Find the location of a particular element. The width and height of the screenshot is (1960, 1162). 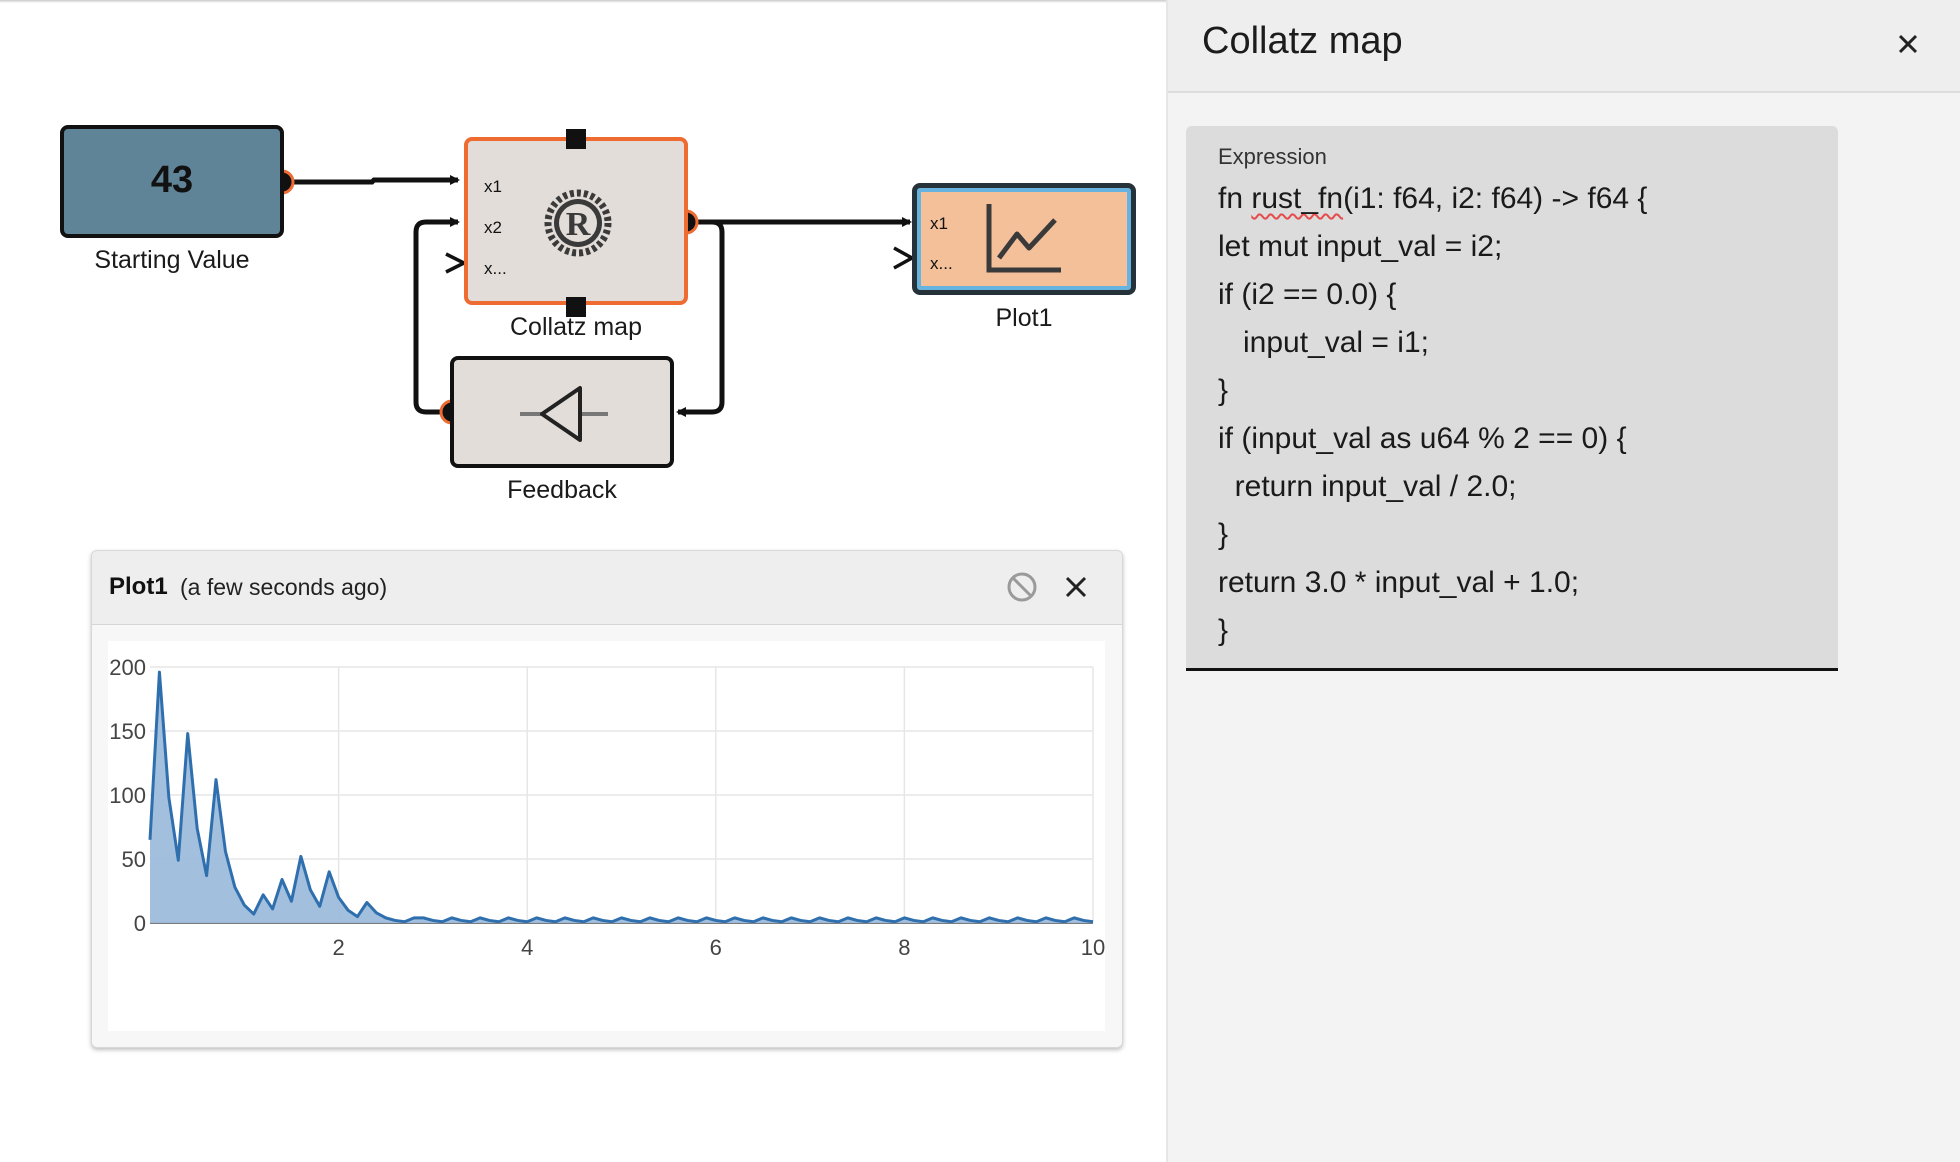

svg-text: R is located at coordinates (578, 224).